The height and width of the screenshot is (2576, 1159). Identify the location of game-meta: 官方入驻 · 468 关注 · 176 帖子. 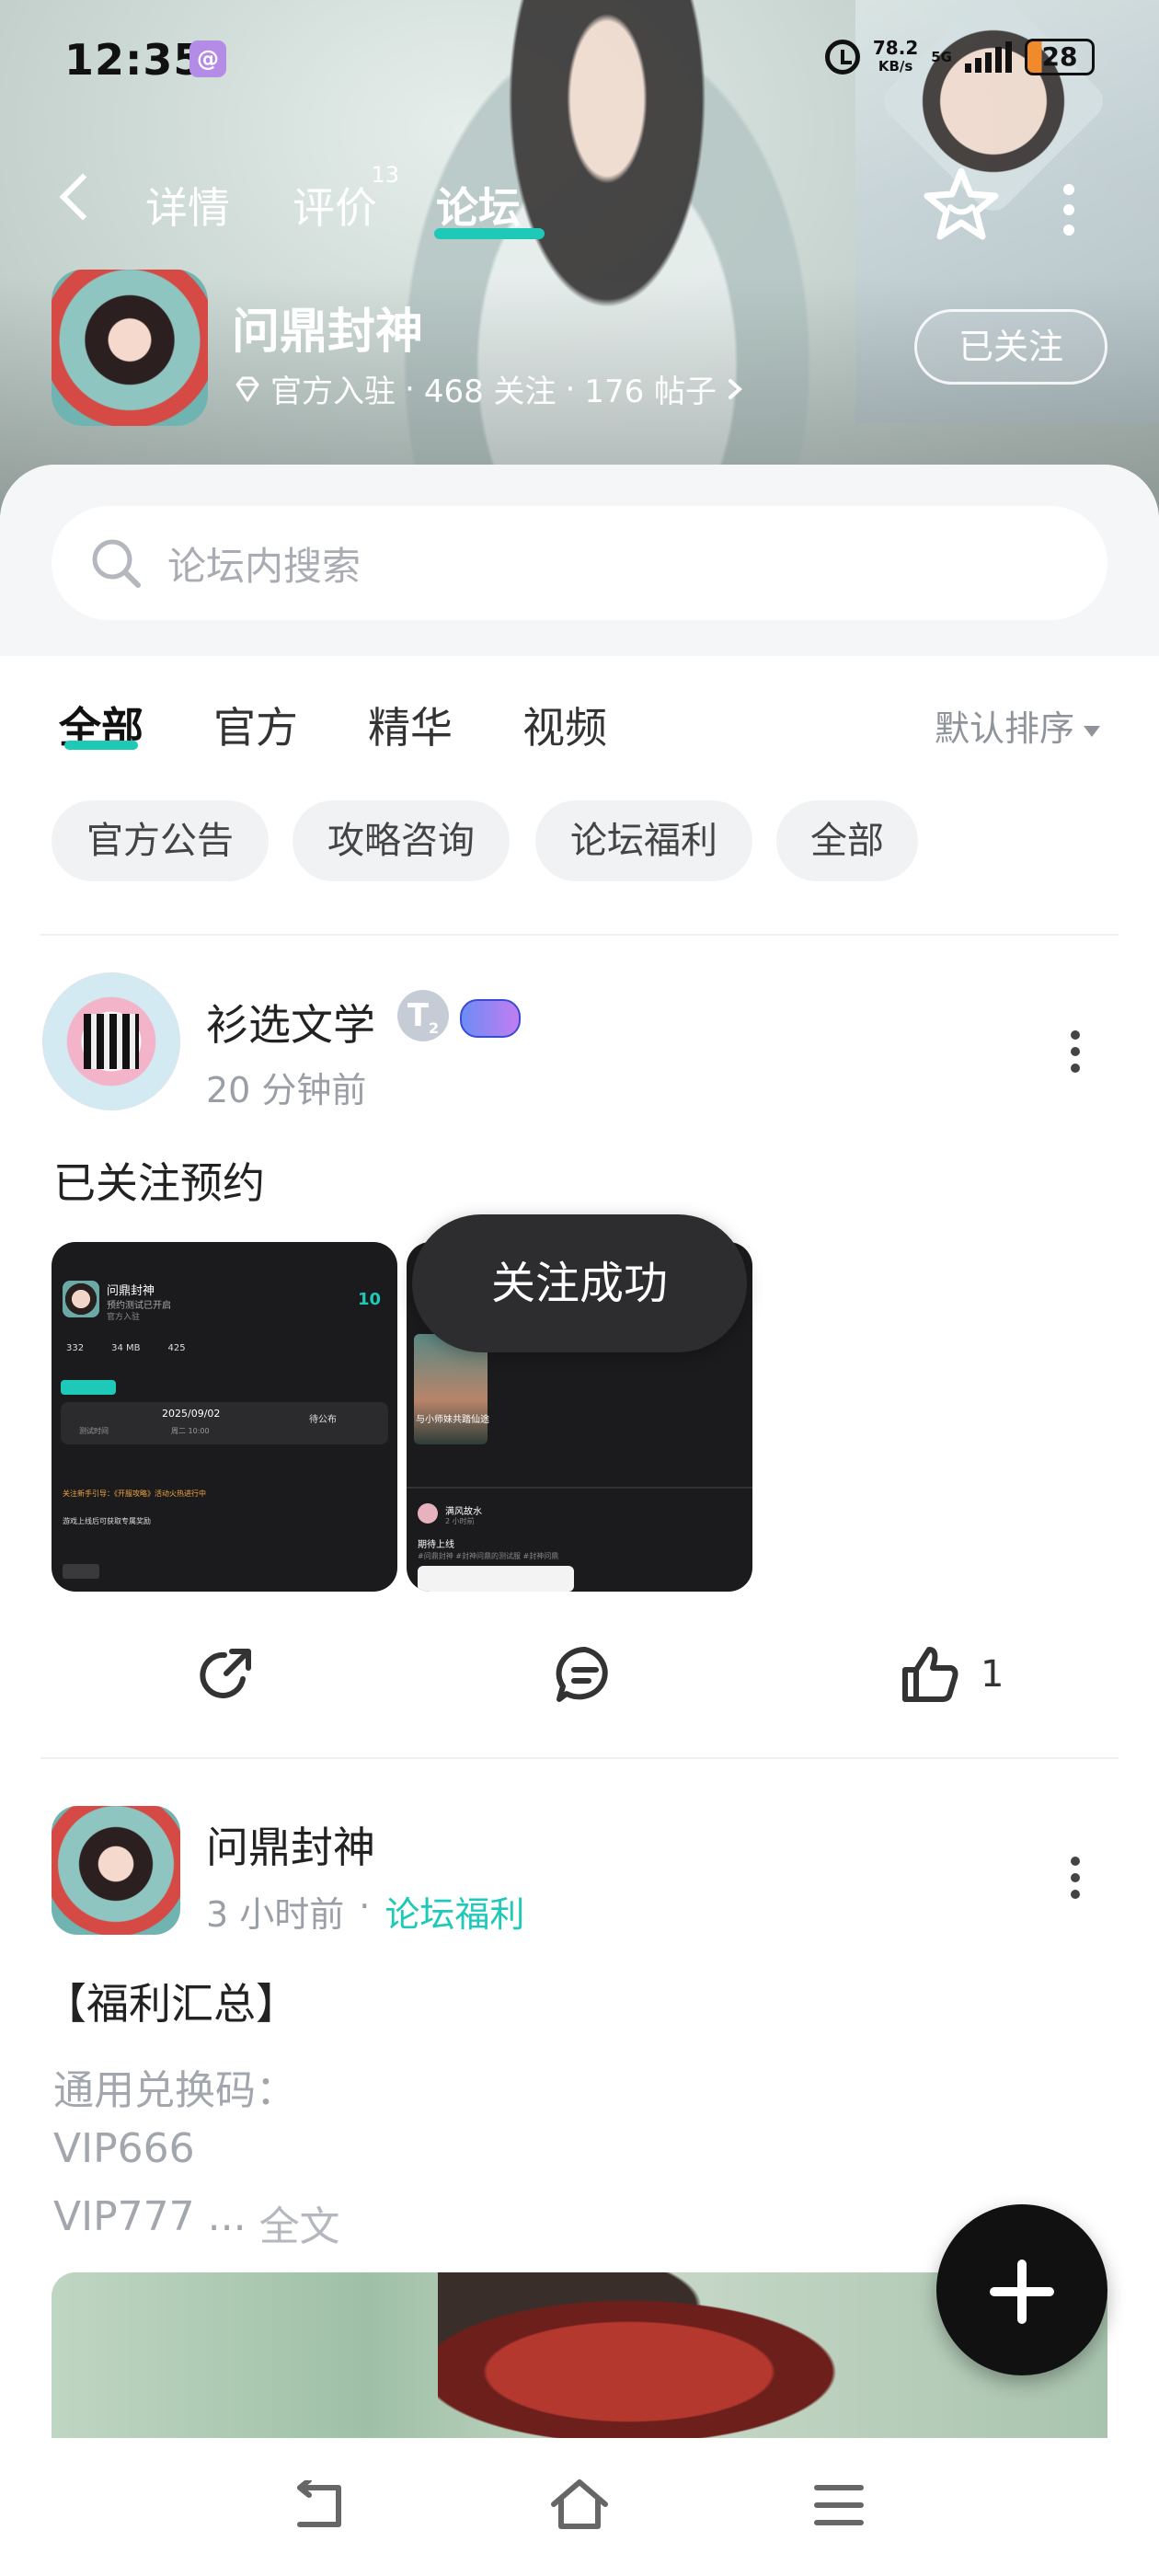
(490, 388).